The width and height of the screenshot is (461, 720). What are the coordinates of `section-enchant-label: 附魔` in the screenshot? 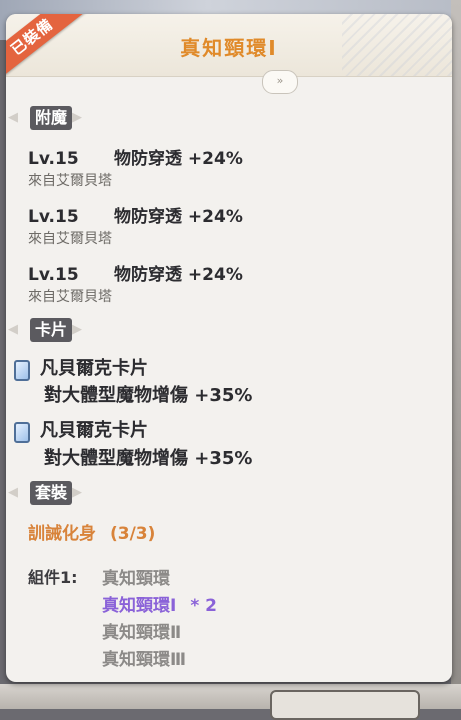 It's located at (51, 118).